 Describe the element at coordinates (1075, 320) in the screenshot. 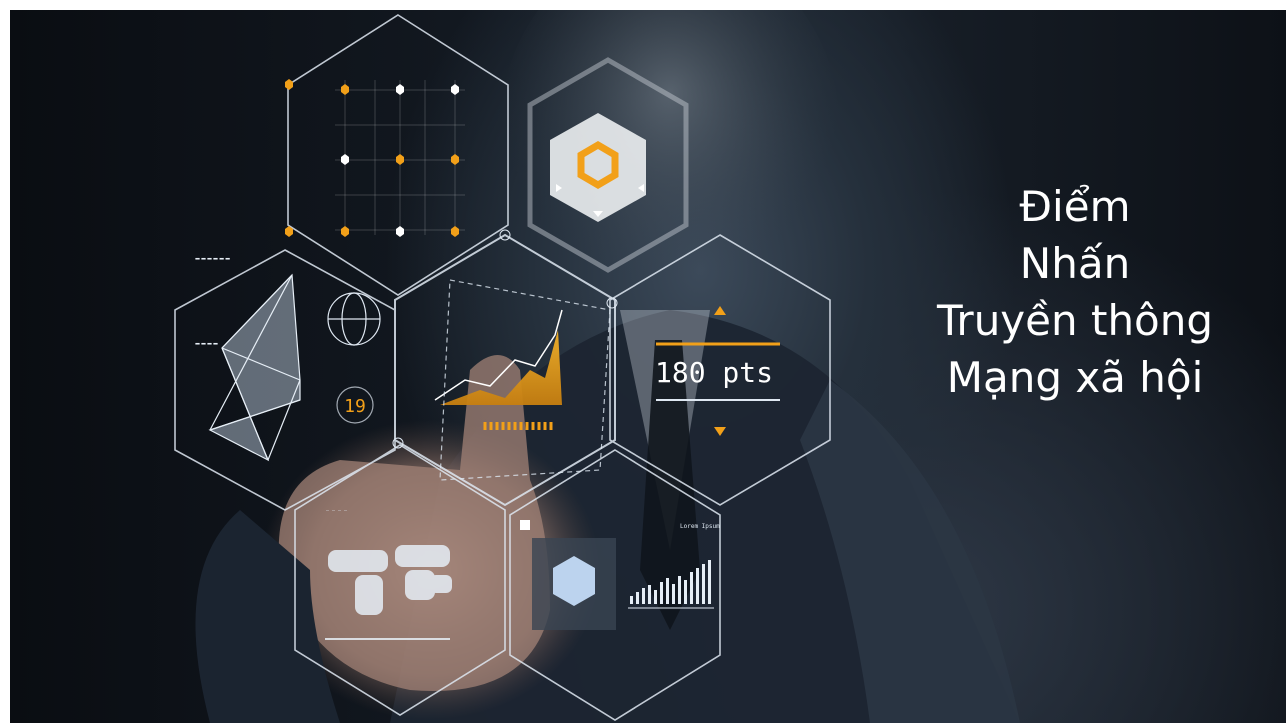

I see `title-line-3: Truyền thông` at that location.